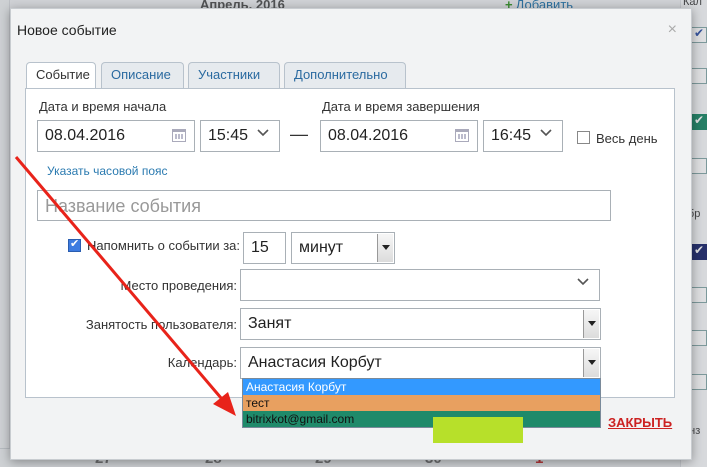 The width and height of the screenshot is (707, 467). What do you see at coordinates (324, 205) in the screenshot?
I see `event-name-input: Название события` at bounding box center [324, 205].